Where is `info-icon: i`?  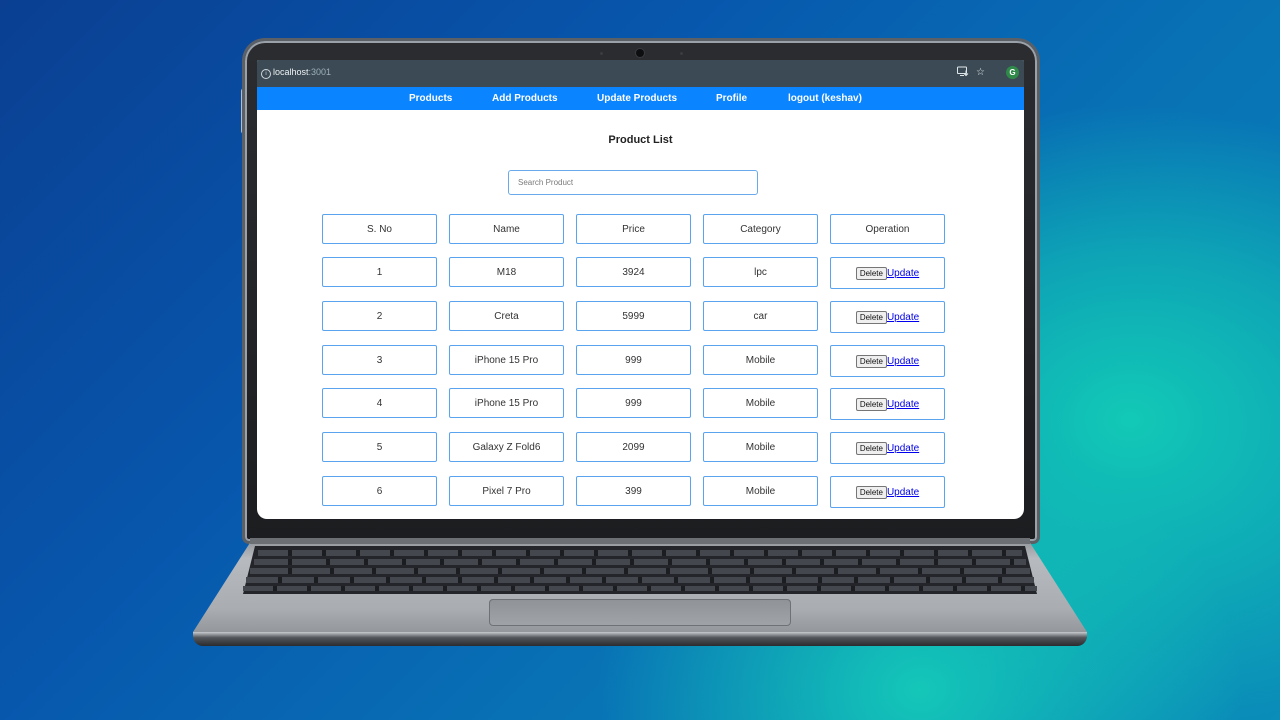 info-icon: i is located at coordinates (266, 74).